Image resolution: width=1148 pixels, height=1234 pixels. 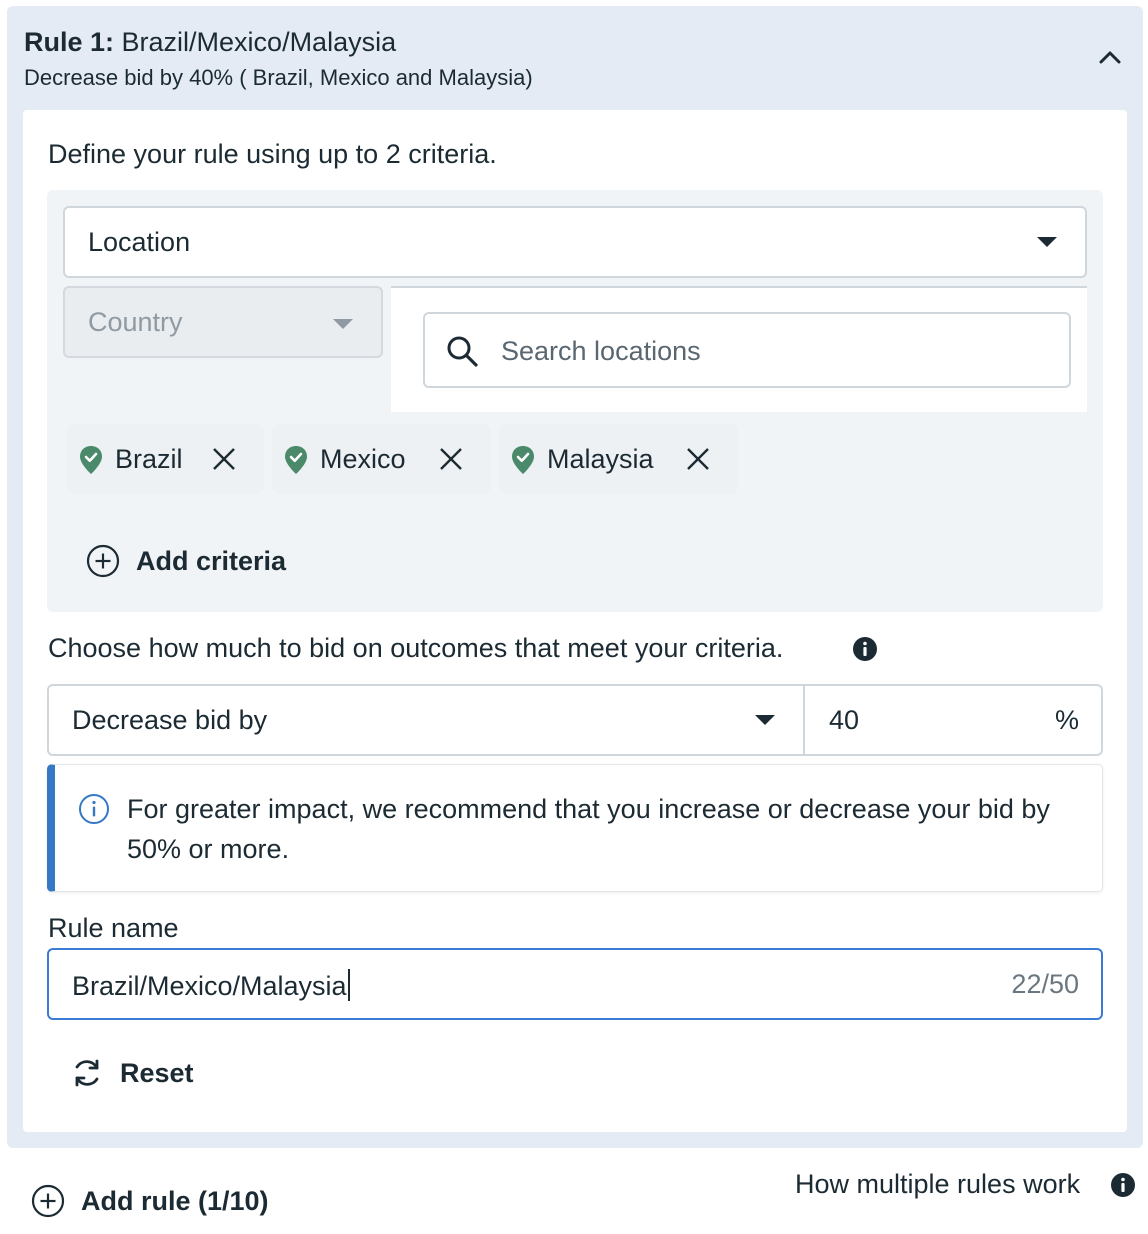 I want to click on location-chip: Brazil, so click(x=165, y=459).